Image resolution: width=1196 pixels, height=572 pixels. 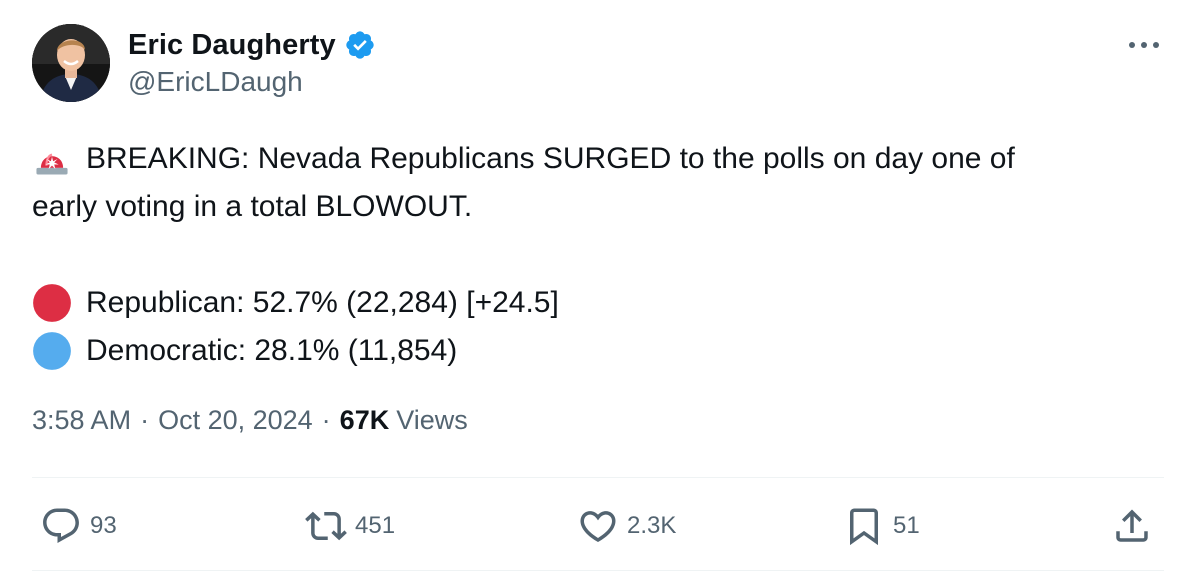 I want to click on tweet-line-text: Democratic: 28.1% (11,854), so click(x=272, y=350).